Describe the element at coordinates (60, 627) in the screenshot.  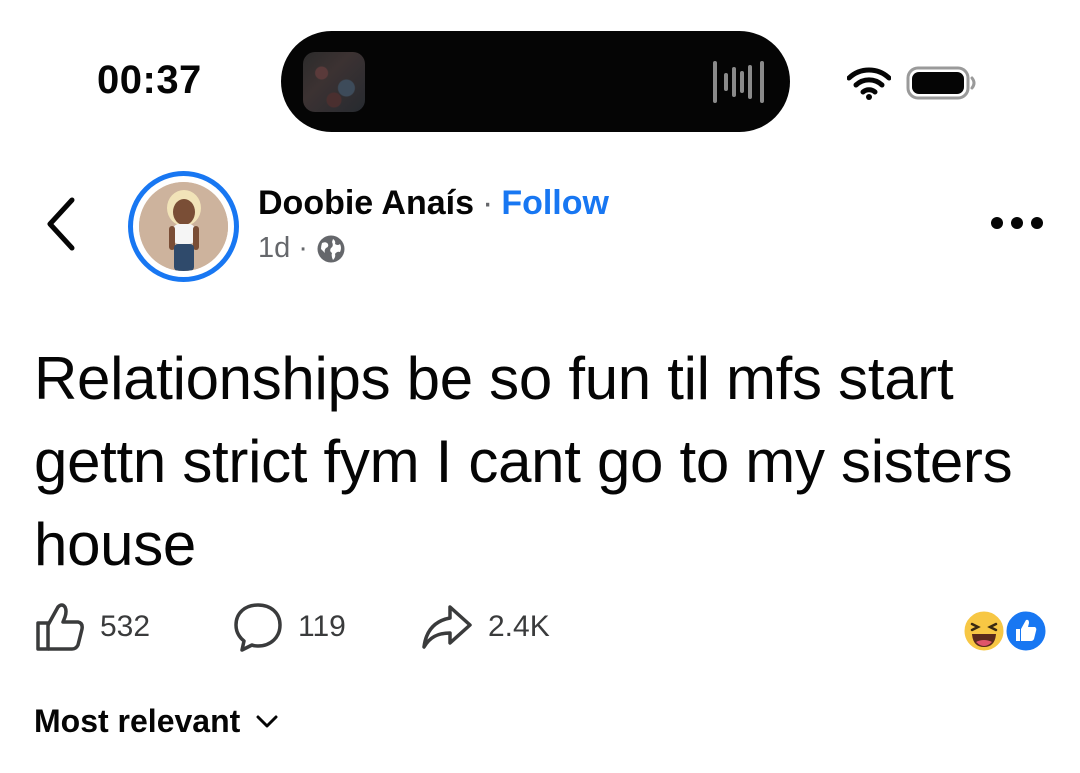
I see `thumbs-up-icon` at that location.